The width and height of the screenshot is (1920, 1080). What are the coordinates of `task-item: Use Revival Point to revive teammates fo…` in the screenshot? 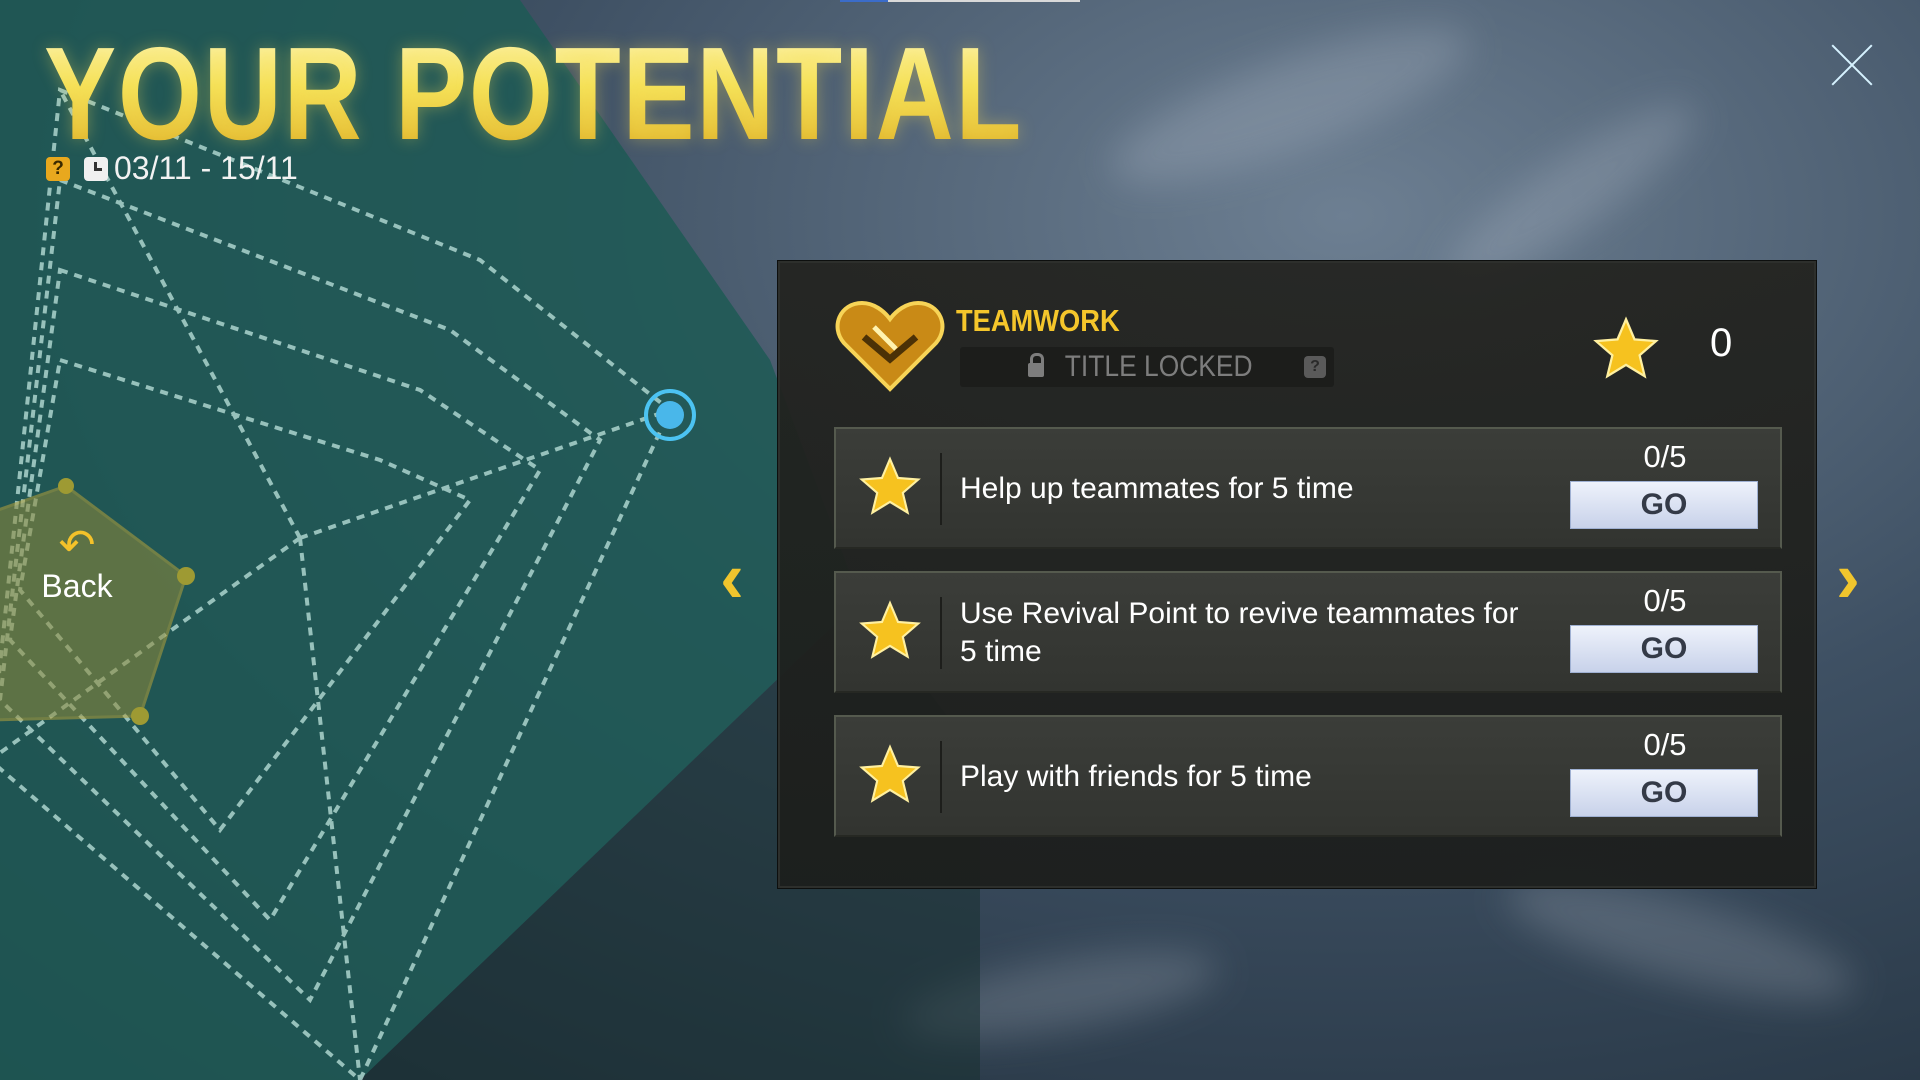 It's located at (1308, 632).